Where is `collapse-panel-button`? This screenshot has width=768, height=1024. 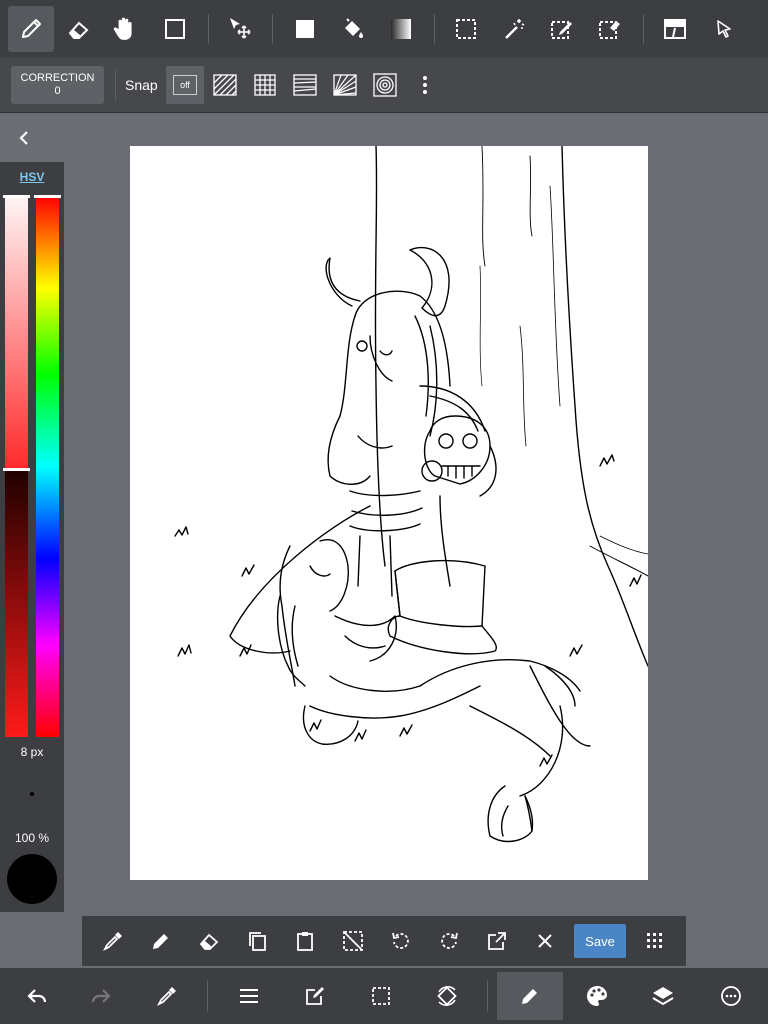 collapse-panel-button is located at coordinates (24, 138).